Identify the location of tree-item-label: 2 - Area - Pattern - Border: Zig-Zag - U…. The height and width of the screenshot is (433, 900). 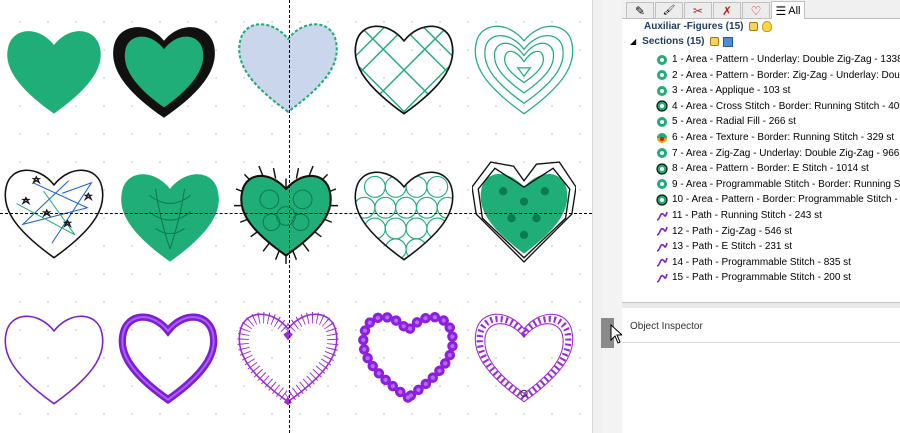
(786, 75).